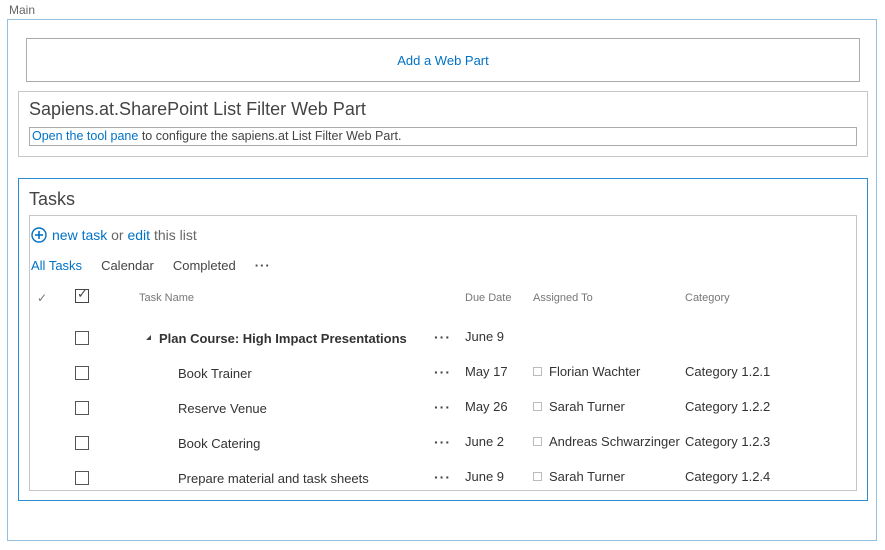  I want to click on assigned-to: Florian Wachter, so click(586, 371).